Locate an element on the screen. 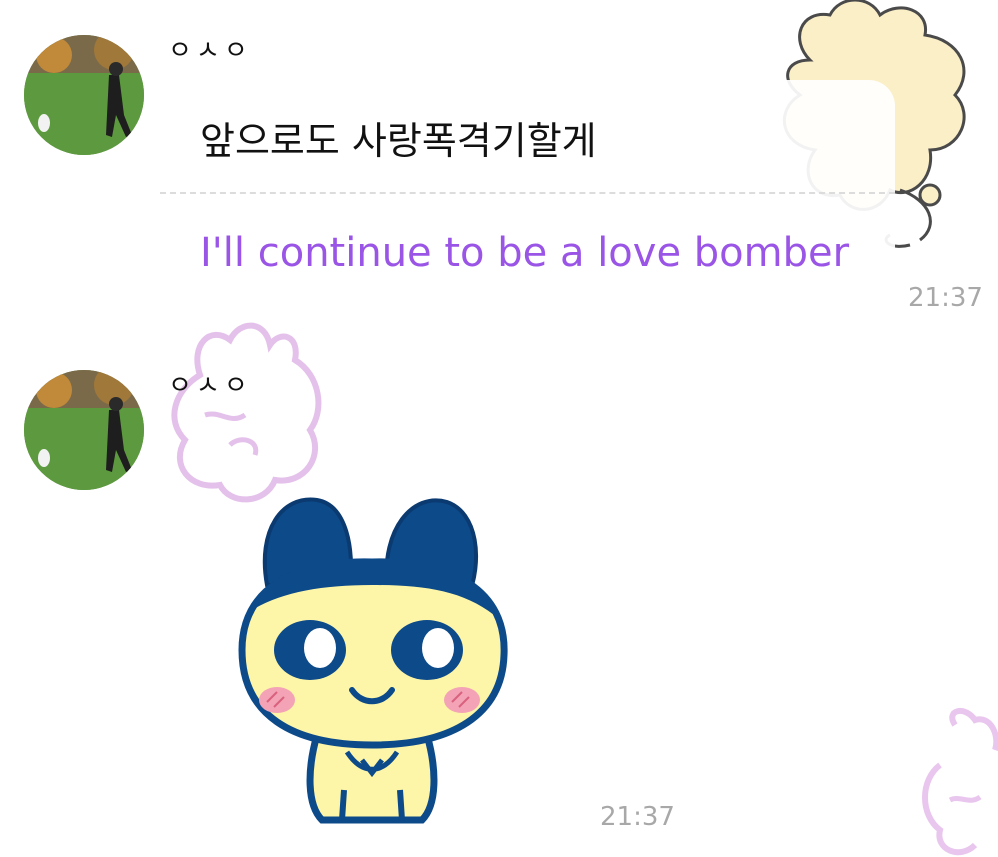 The image size is (998, 857). translated-text: I'll continue to be a love bomber is located at coordinates (525, 253).